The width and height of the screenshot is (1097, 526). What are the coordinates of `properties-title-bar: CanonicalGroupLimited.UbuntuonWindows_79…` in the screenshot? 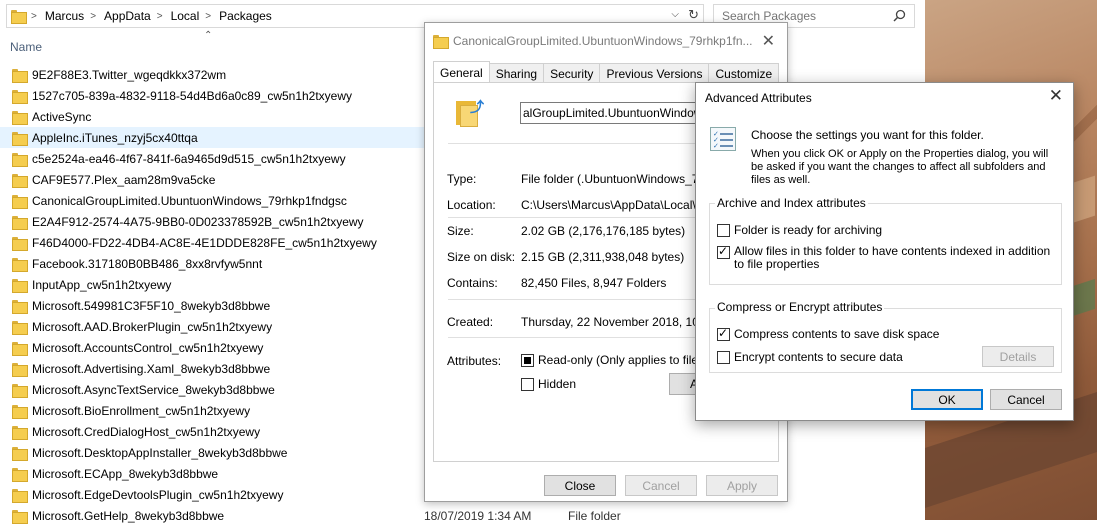 It's located at (604, 41).